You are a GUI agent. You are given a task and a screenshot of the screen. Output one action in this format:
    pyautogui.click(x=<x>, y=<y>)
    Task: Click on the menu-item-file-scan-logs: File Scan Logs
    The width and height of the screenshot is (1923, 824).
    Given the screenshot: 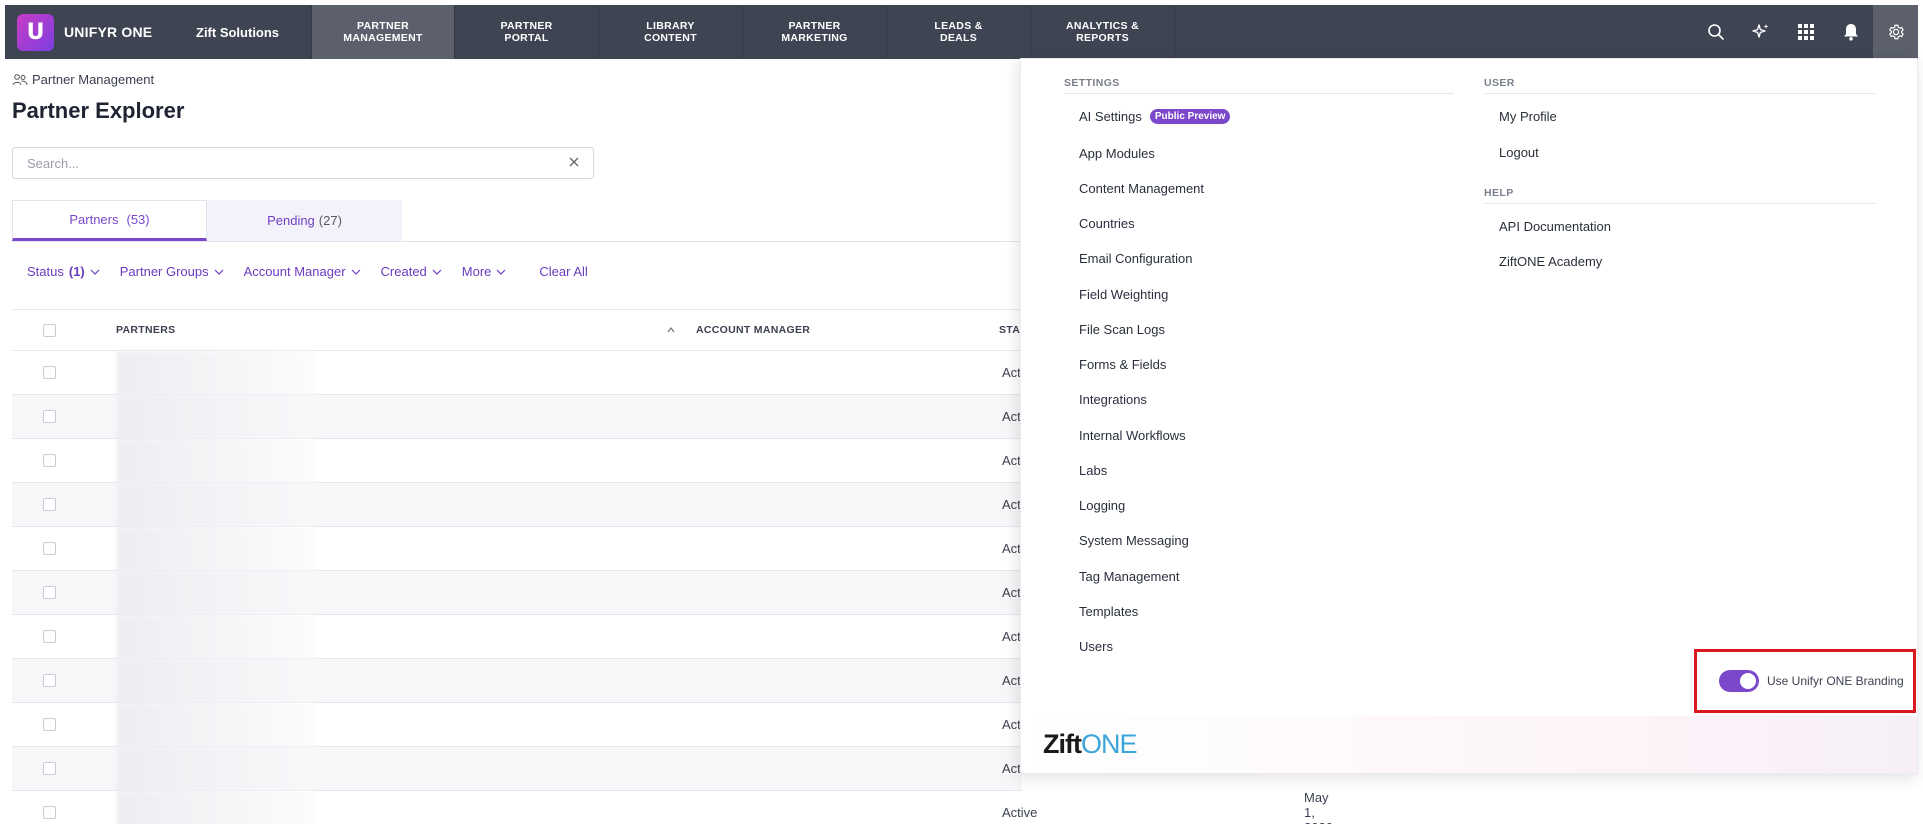 What is the action you would take?
    pyautogui.click(x=1122, y=329)
    